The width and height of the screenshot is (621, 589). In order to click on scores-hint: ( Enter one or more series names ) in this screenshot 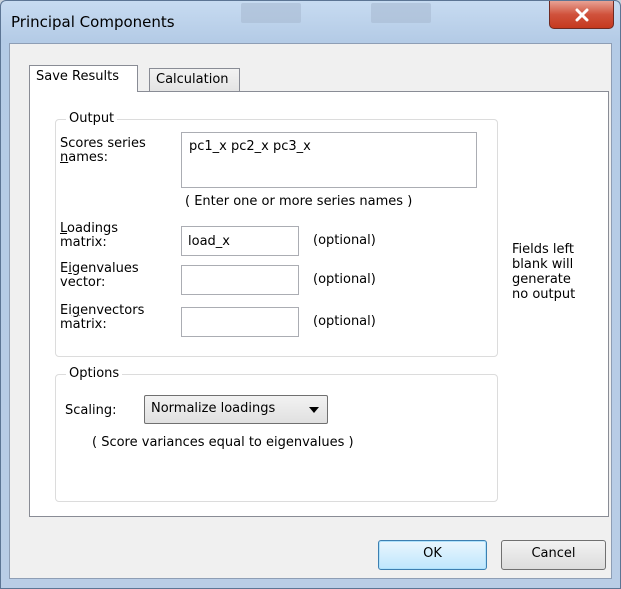, I will do `click(299, 201)`.